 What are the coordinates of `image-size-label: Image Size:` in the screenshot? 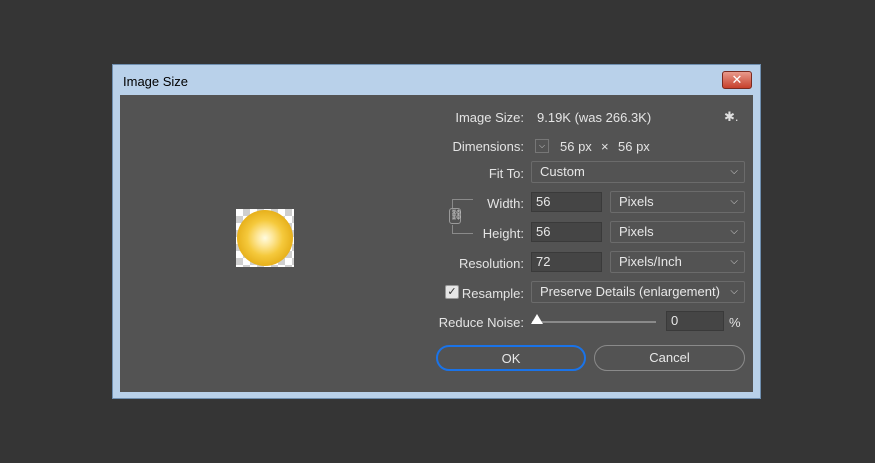 It's located at (489, 117).